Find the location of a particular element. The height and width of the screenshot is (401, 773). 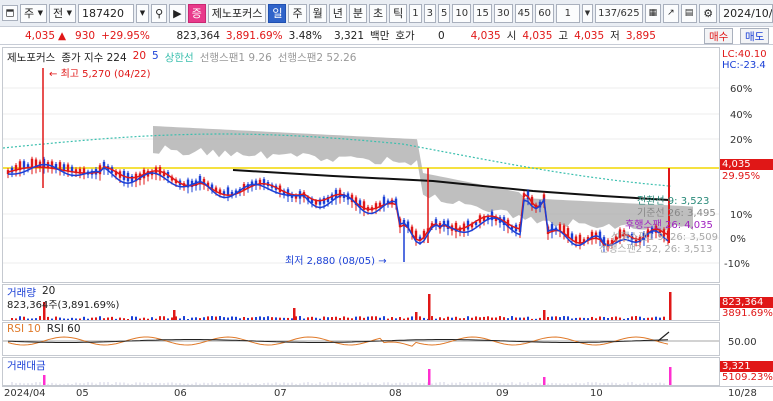

open-label: 시 is located at coordinates (511, 36).